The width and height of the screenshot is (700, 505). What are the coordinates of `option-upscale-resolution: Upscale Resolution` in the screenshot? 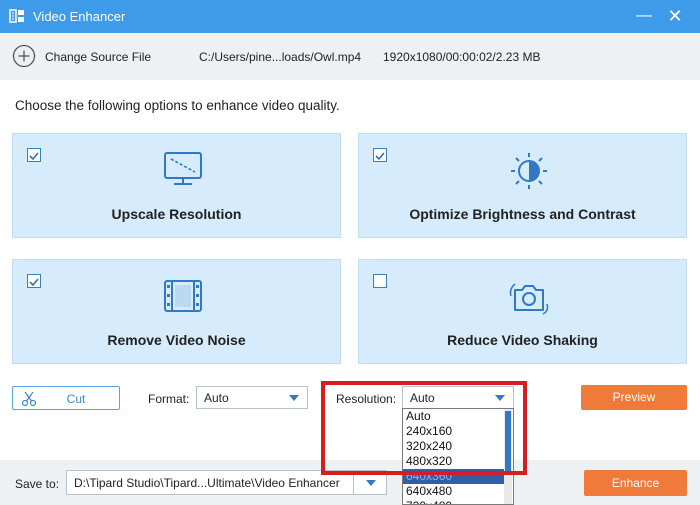 It's located at (176, 185).